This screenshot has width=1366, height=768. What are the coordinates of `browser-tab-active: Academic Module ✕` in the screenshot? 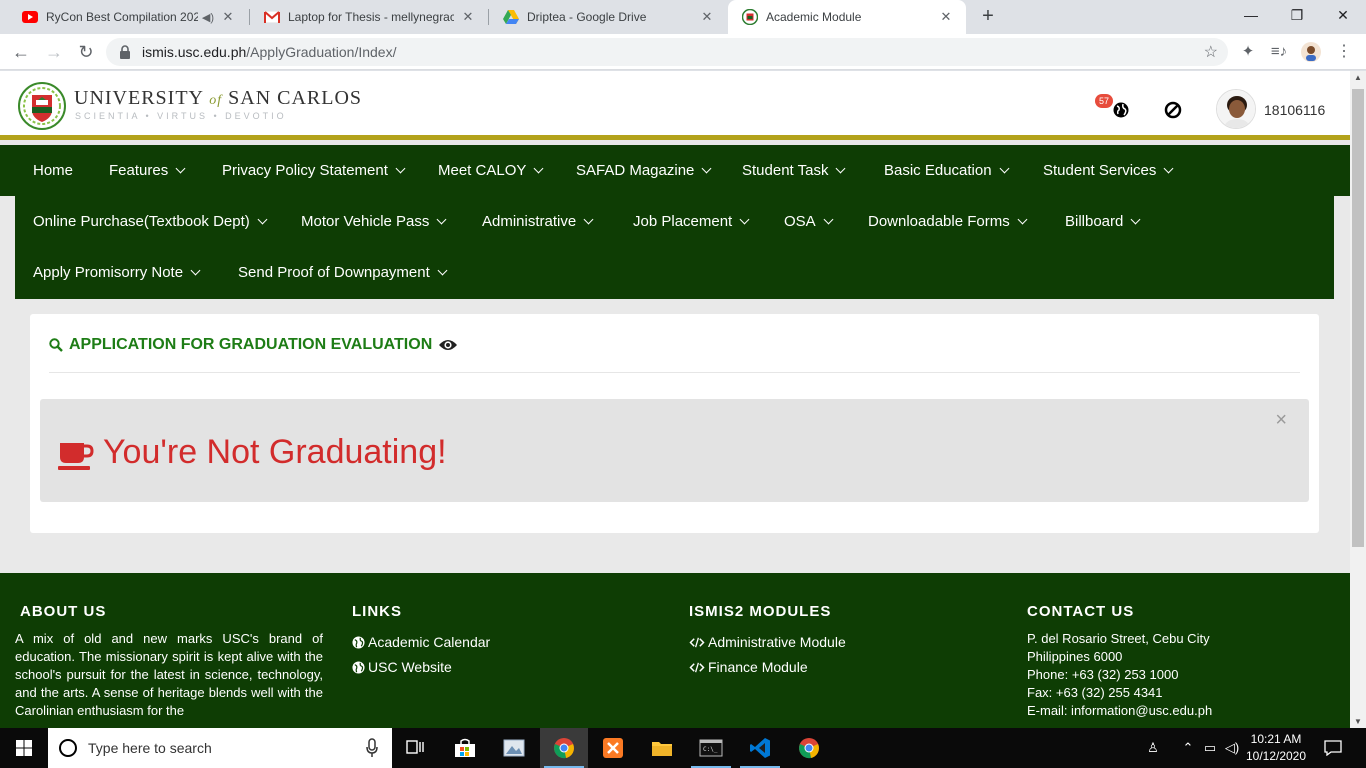 It's located at (847, 17).